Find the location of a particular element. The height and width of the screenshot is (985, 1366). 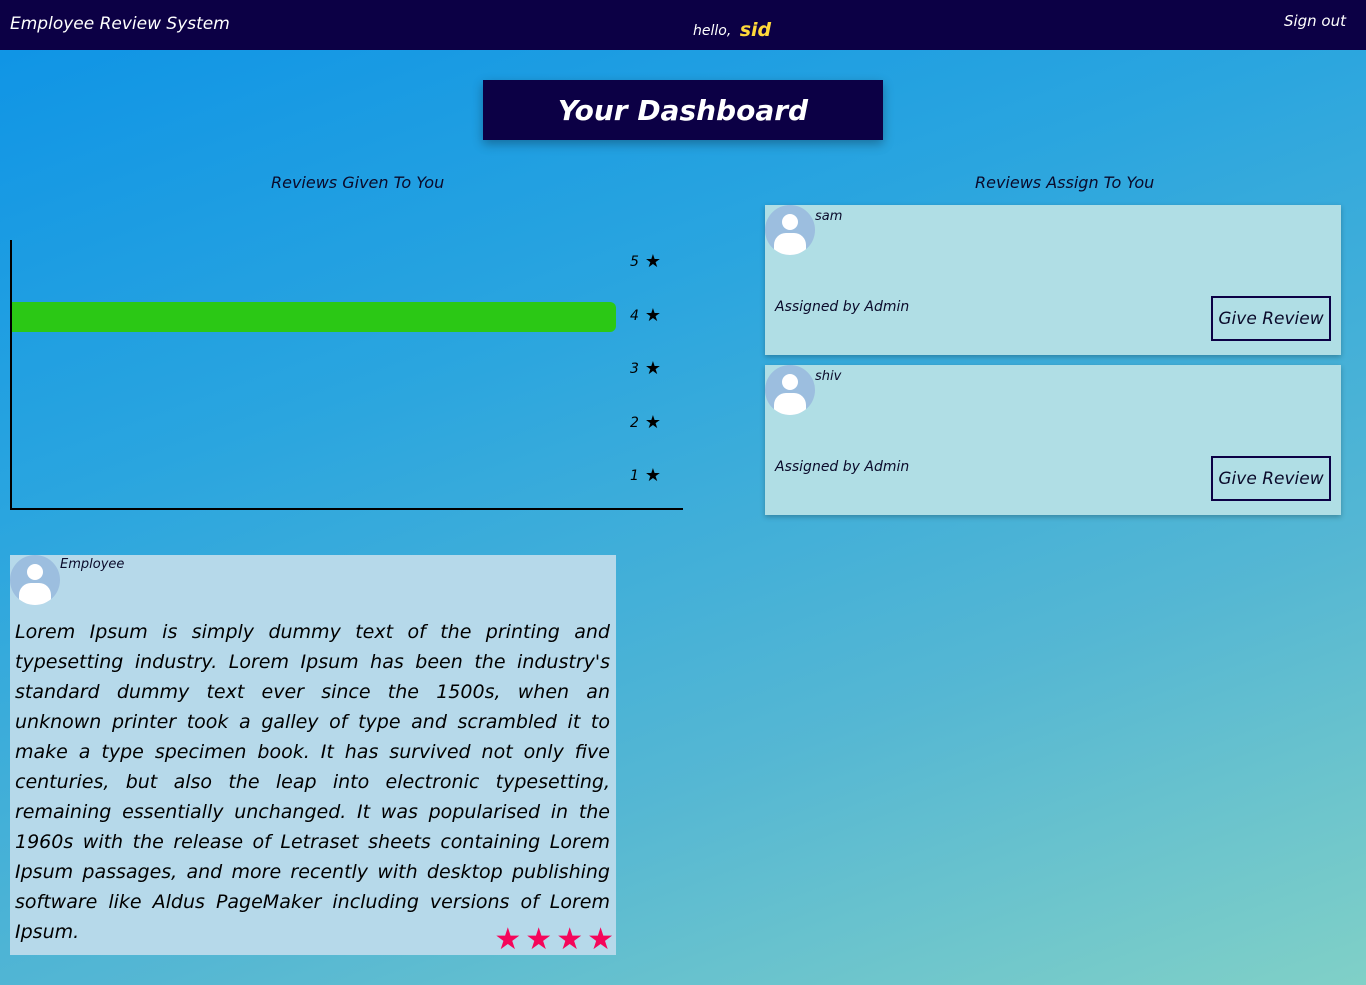

assignment-card: sam Assigned by Admin Give Review is located at coordinates (1053, 280).